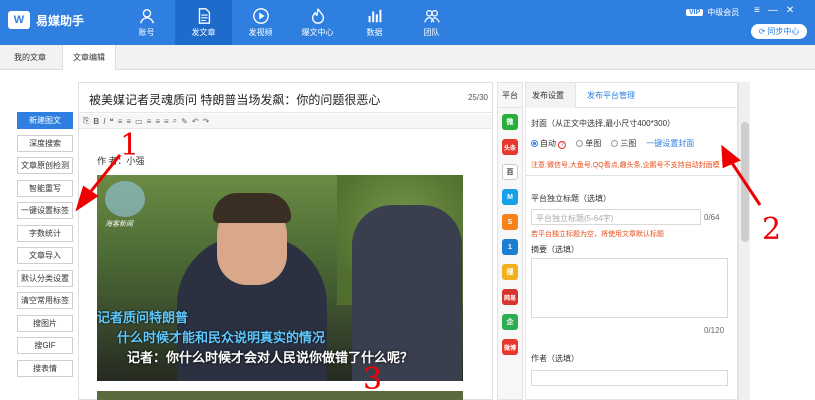 The image size is (815, 400). What do you see at coordinates (418, 178) in the screenshot?
I see `annotation-arrows` at bounding box center [418, 178].